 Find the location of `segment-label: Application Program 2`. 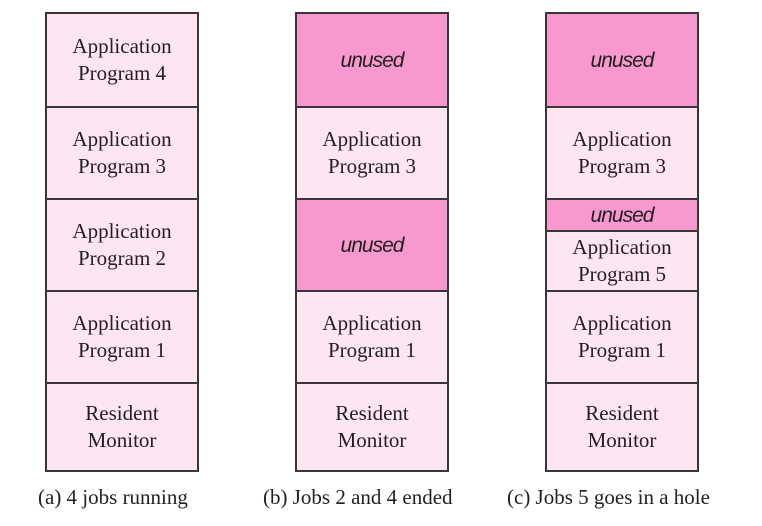

segment-label: Application Program 2 is located at coordinates (122, 244).